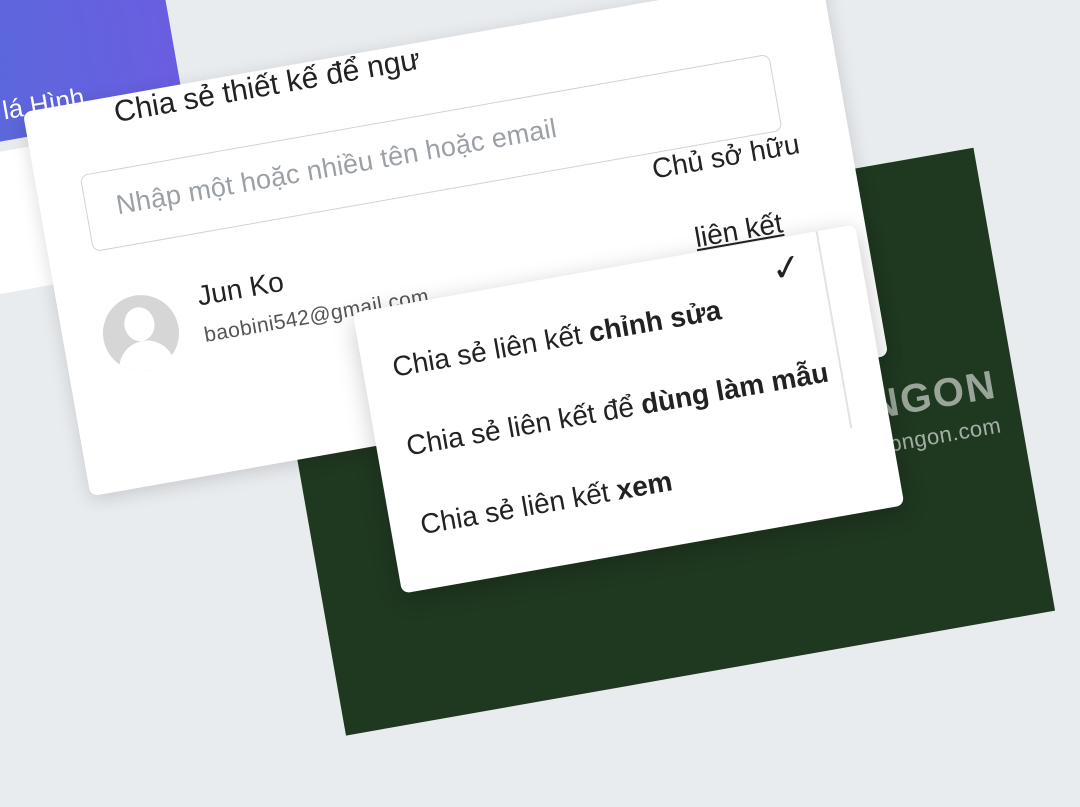  I want to click on menu-item-template-bold: dùng làm mẫu, so click(734, 388).